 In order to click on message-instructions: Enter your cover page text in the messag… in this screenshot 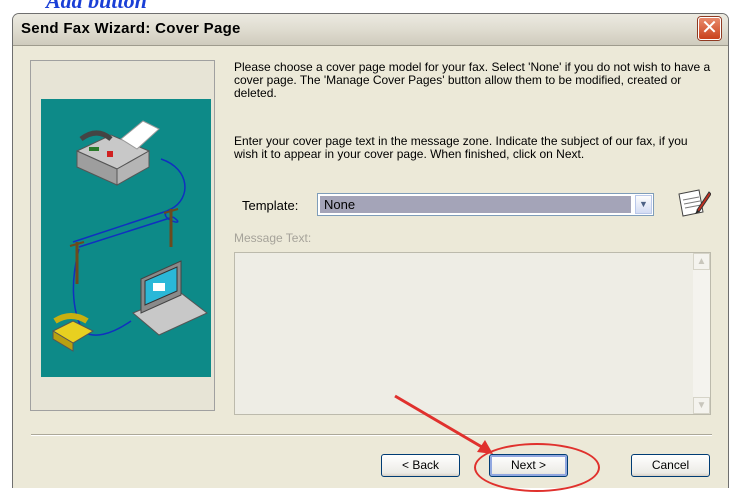, I will do `click(461, 147)`.